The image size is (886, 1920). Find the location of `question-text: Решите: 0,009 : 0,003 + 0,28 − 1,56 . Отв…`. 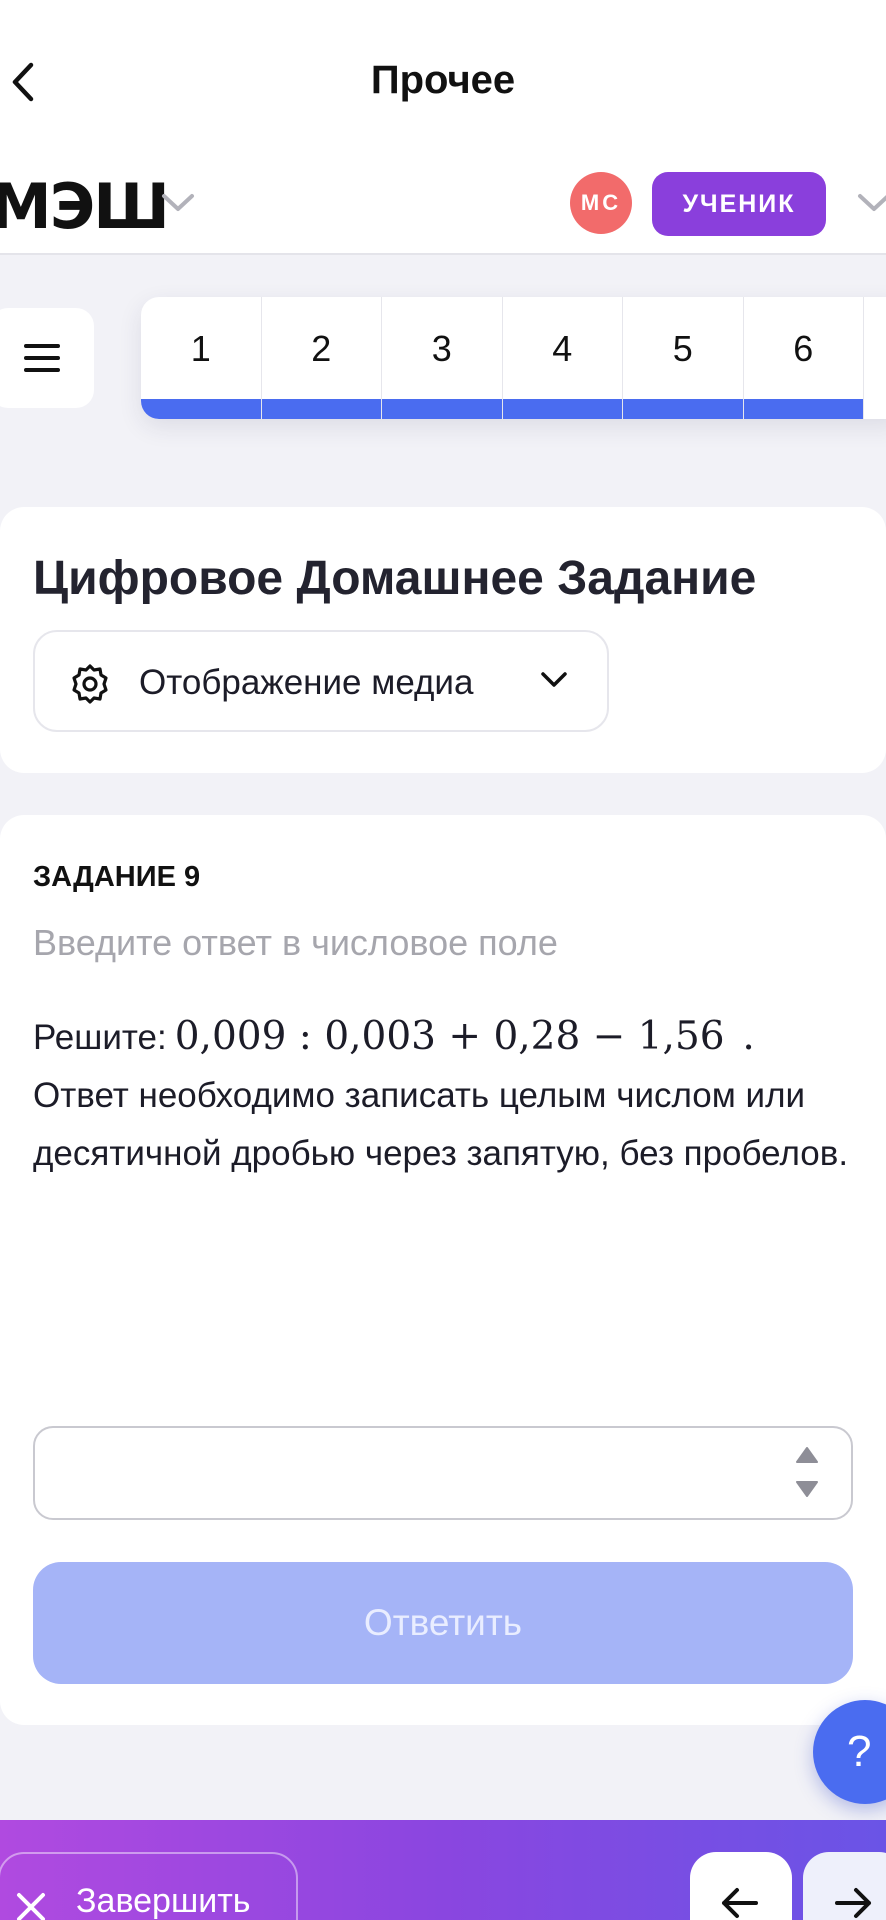

question-text: Решите: 0,009 : 0,003 + 0,28 − 1,56 . Отв… is located at coordinates (448, 1095).